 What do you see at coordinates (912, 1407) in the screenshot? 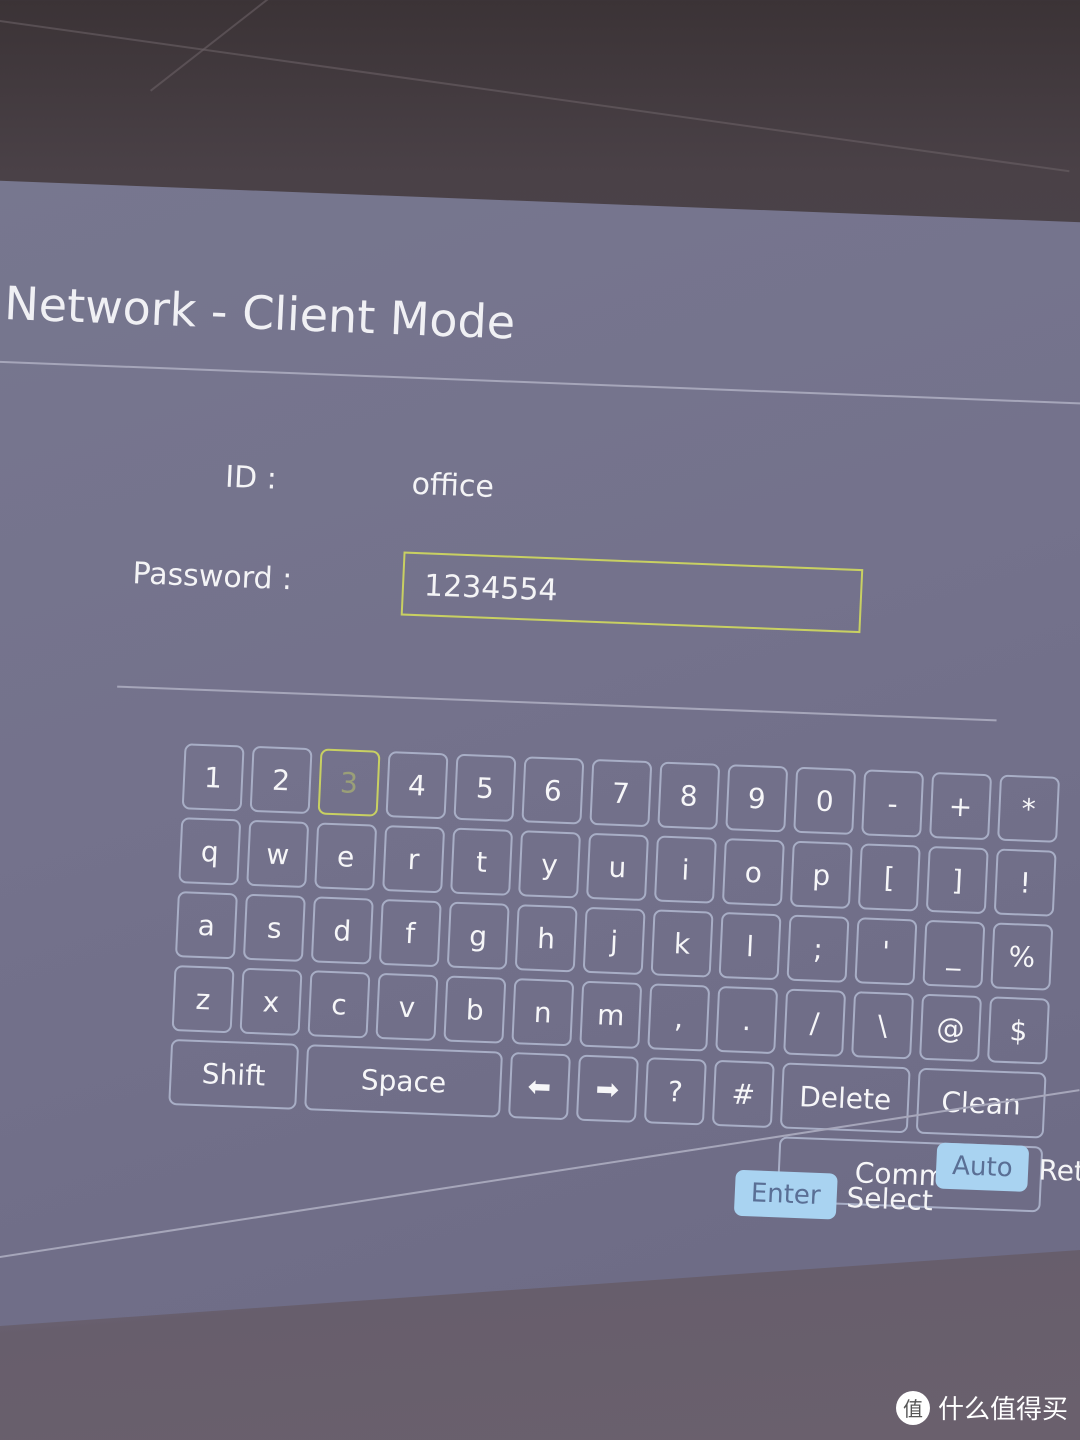
I see `watermark-logo-icon: 值` at bounding box center [912, 1407].